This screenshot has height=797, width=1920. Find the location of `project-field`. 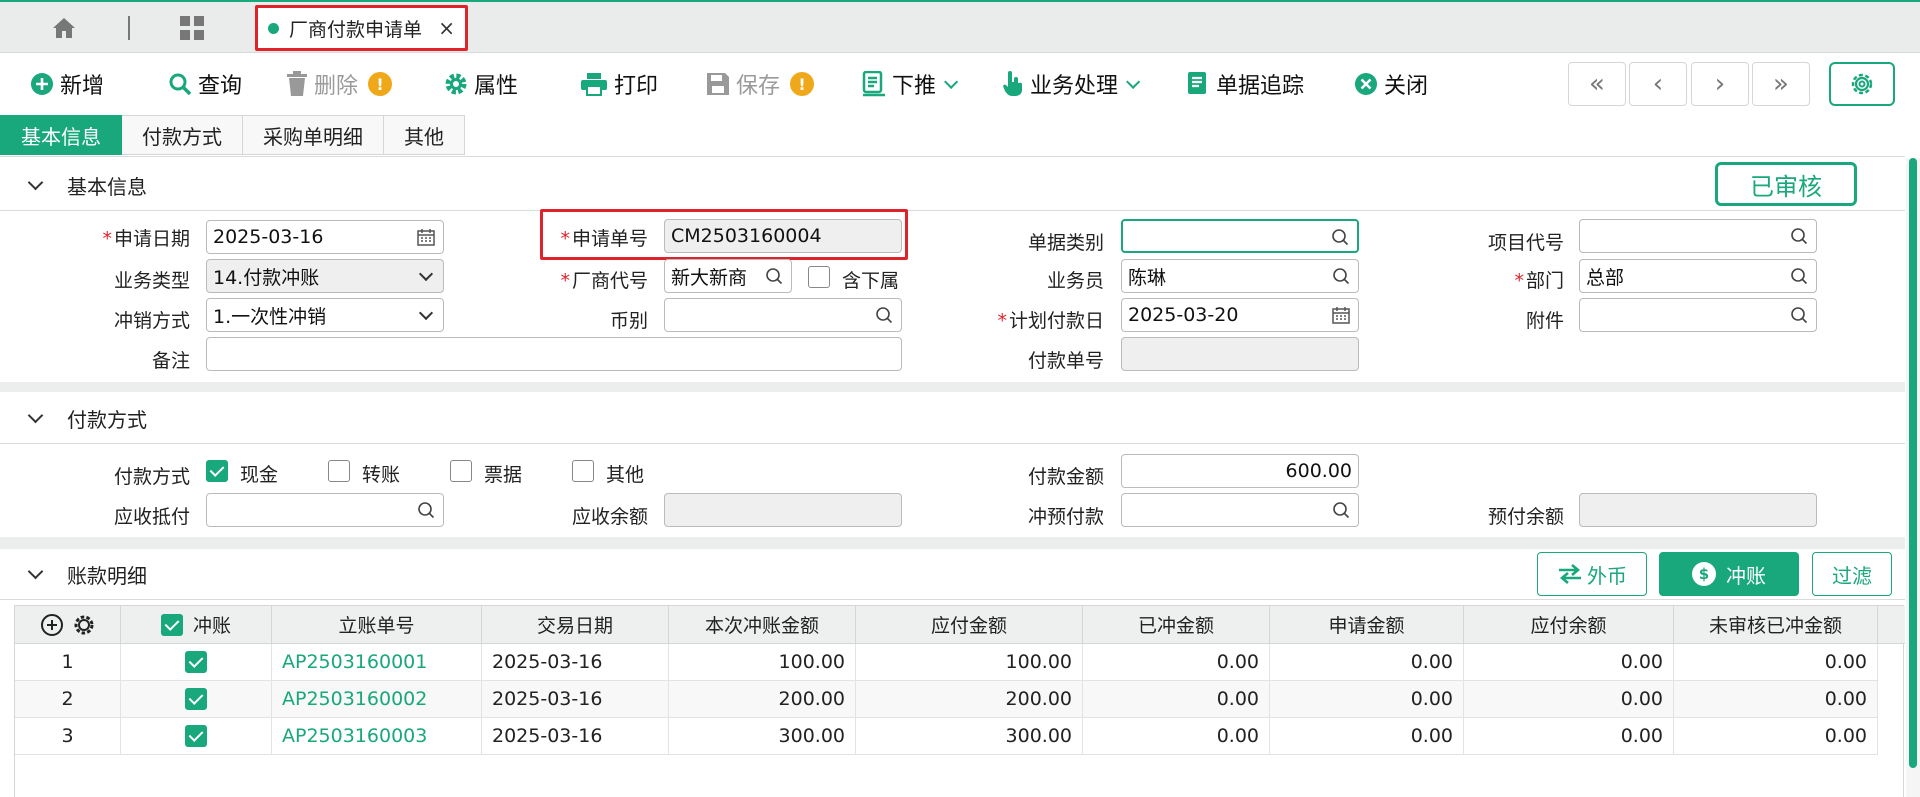

project-field is located at coordinates (1698, 236).